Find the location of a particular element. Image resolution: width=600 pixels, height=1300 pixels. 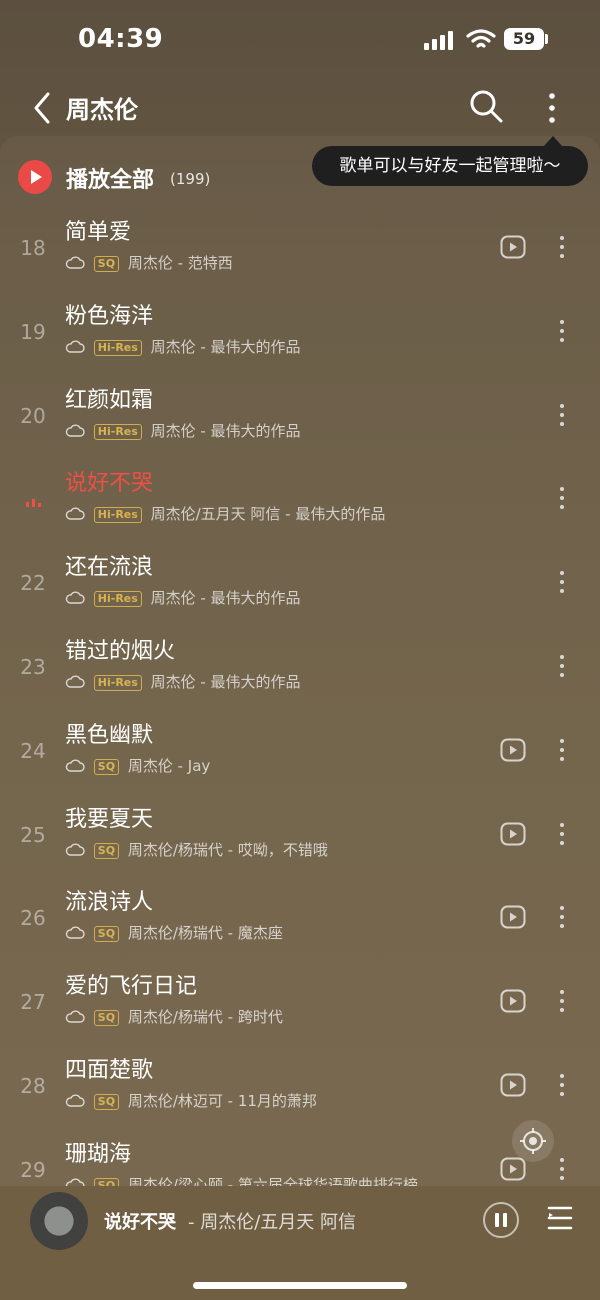

play-all-label: 播放全部 is located at coordinates (110, 180).